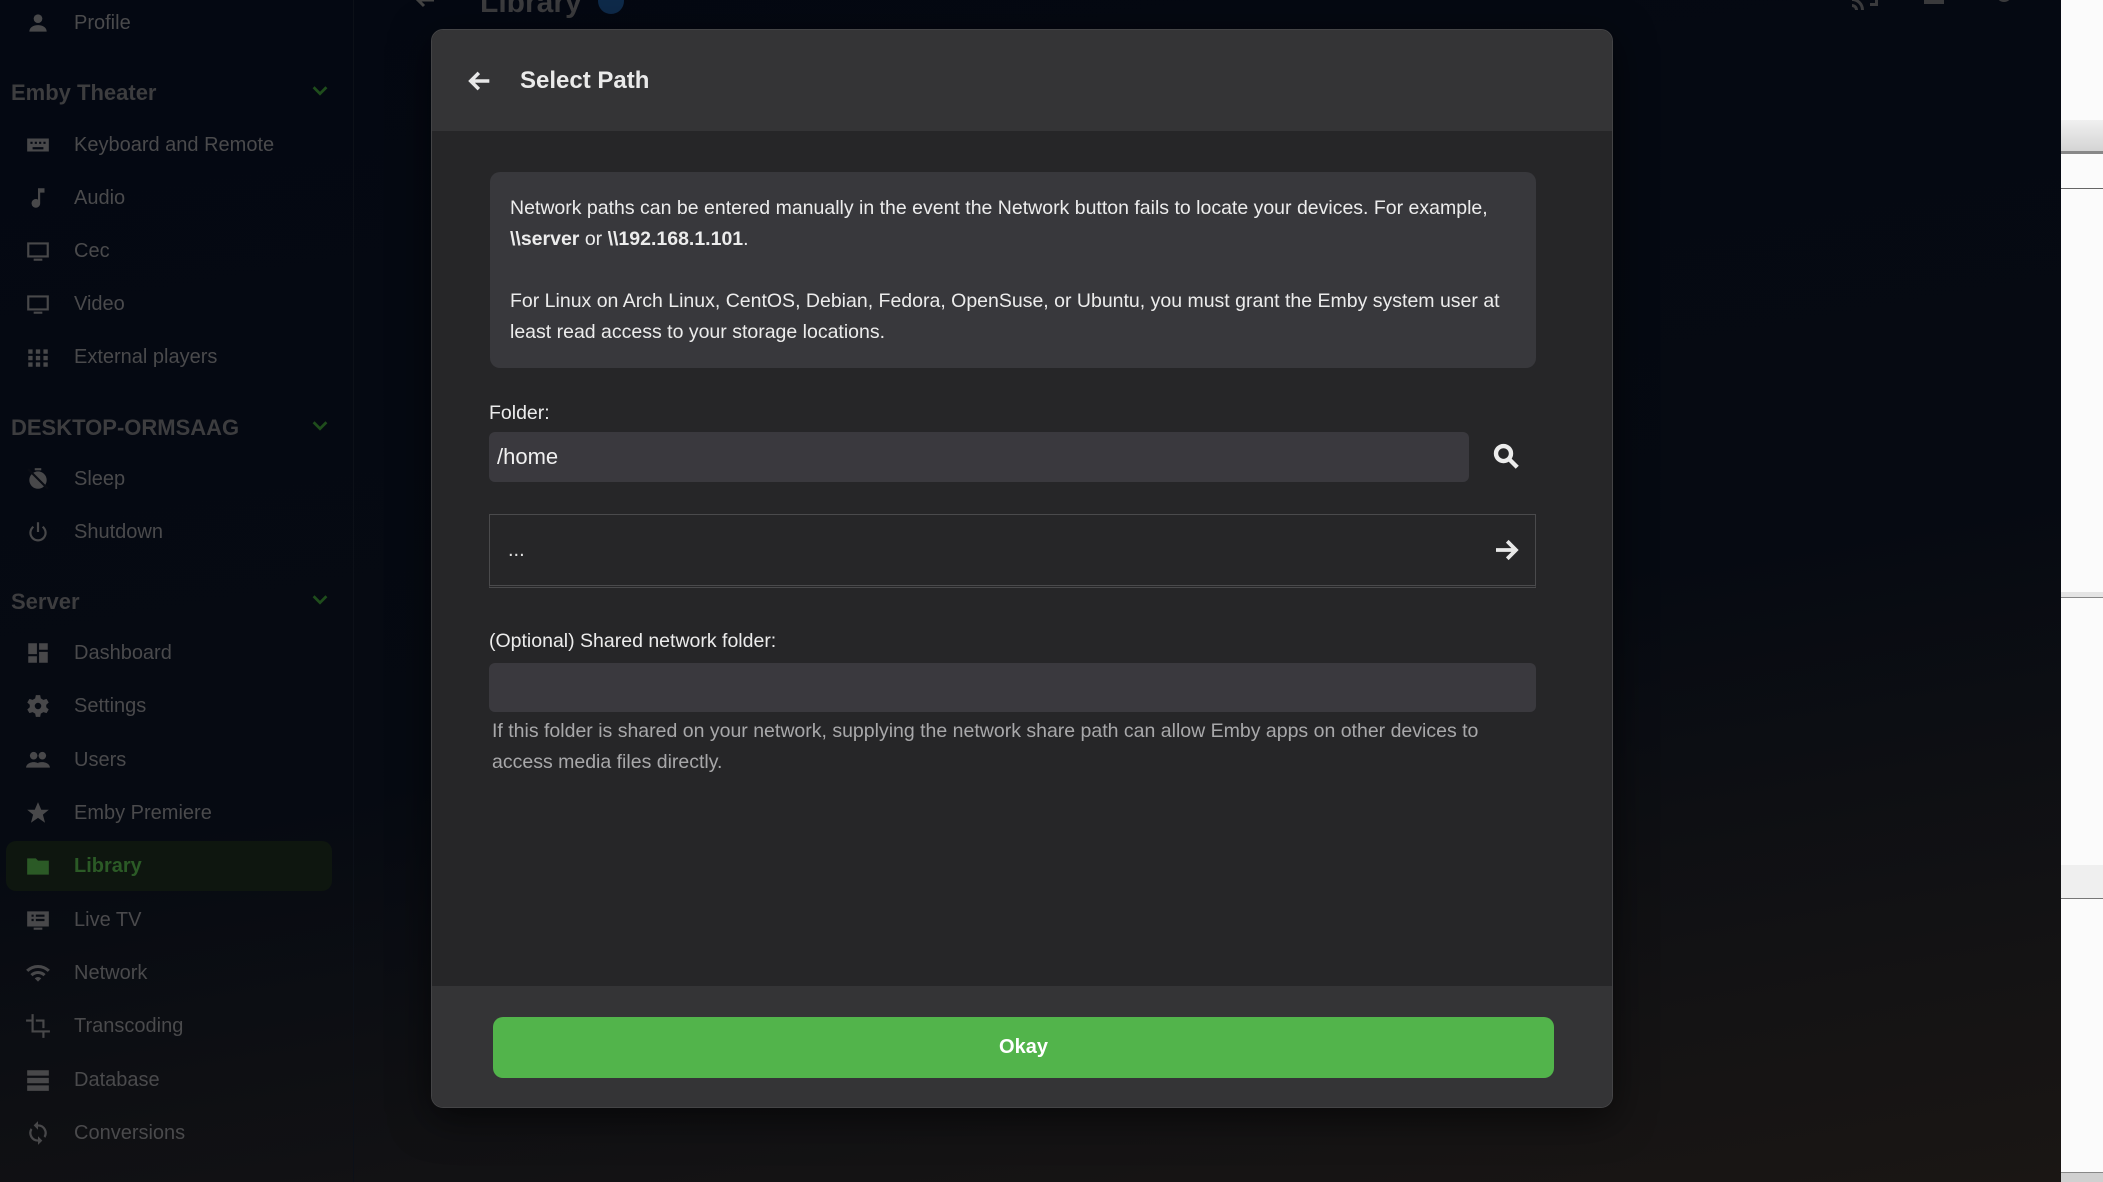 The width and height of the screenshot is (2103, 1182). What do you see at coordinates (38, 1133) in the screenshot?
I see `sync-icon` at bounding box center [38, 1133].